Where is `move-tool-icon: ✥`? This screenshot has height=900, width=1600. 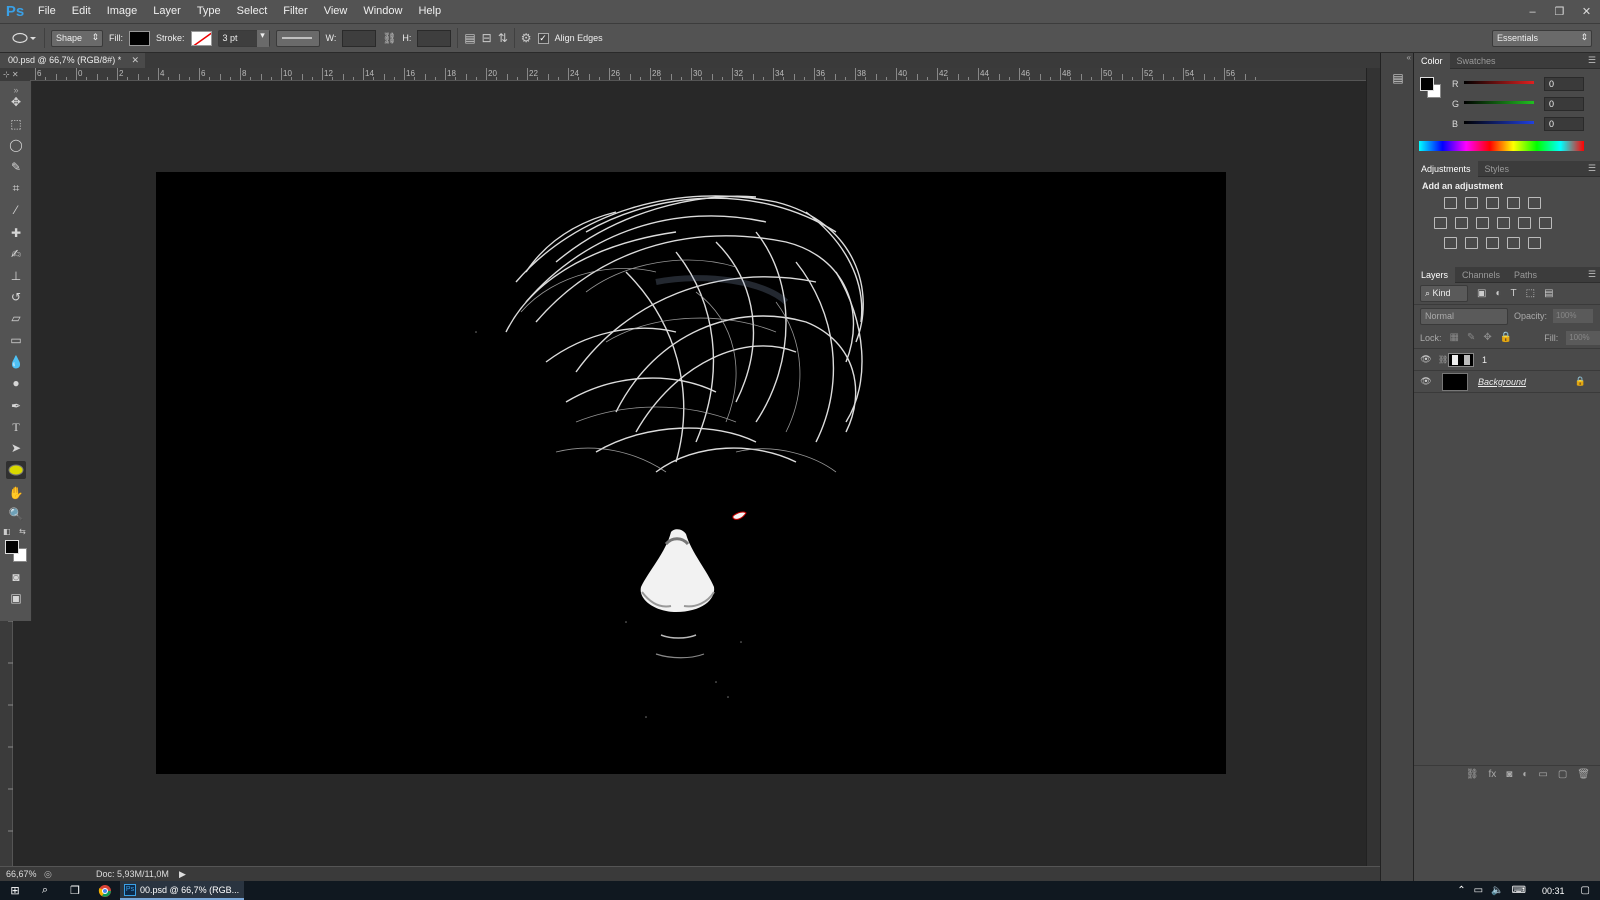
move-tool-icon: ✥ is located at coordinates (16, 102).